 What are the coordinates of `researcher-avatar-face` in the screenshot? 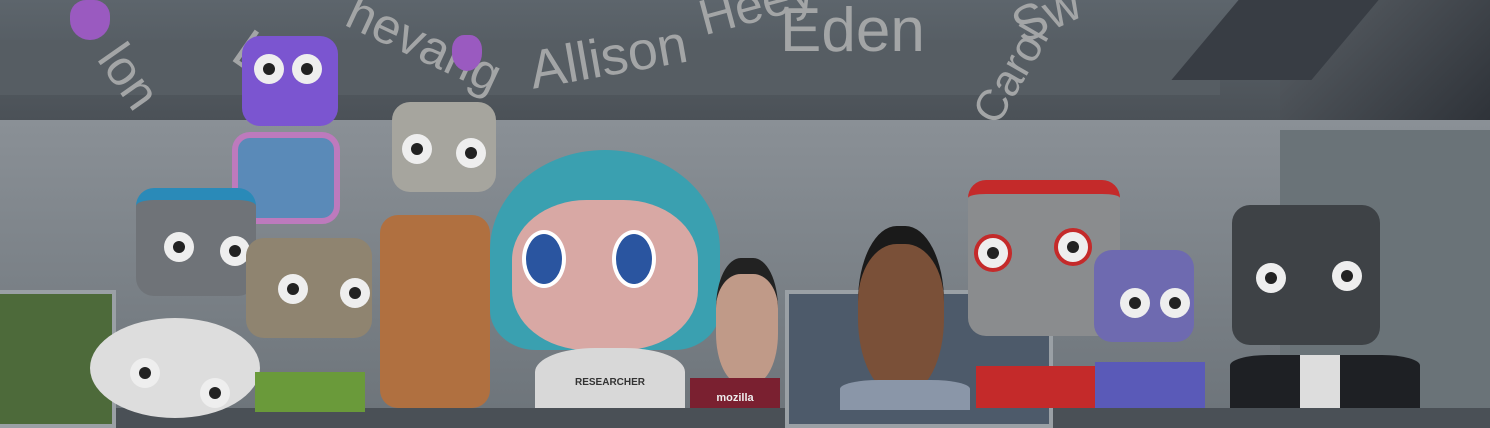 It's located at (605, 275).